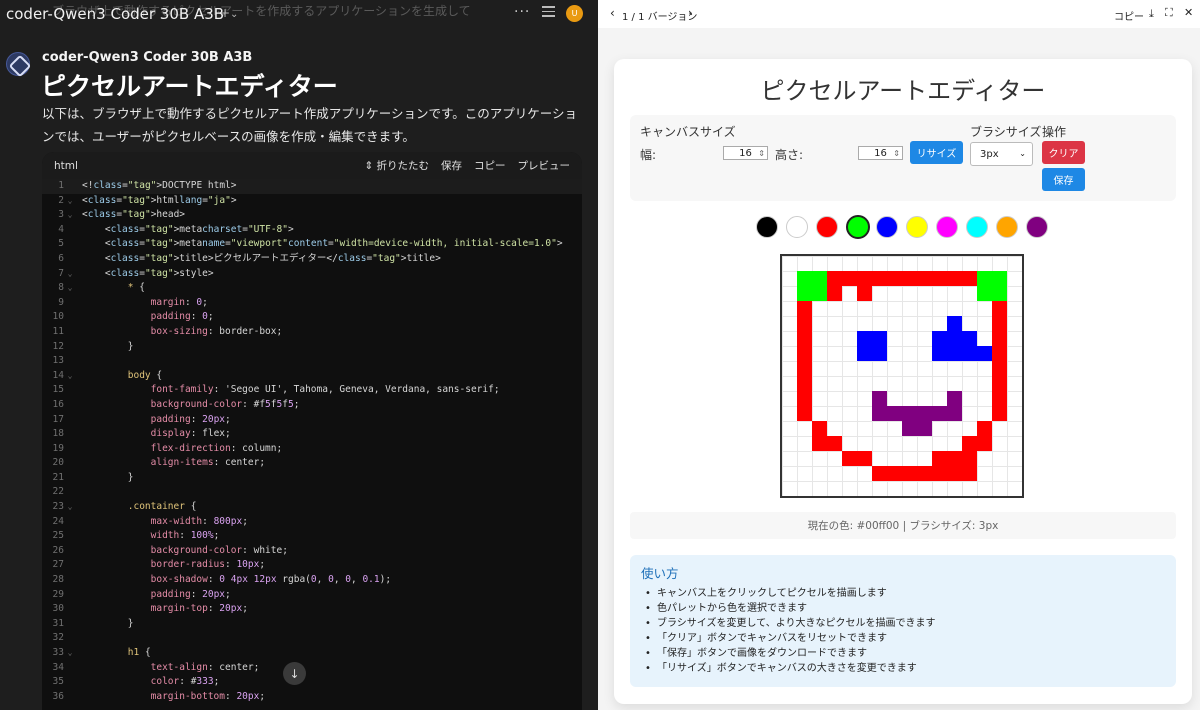 The width and height of the screenshot is (1200, 710). I want to click on height-input: 16, so click(880, 153).